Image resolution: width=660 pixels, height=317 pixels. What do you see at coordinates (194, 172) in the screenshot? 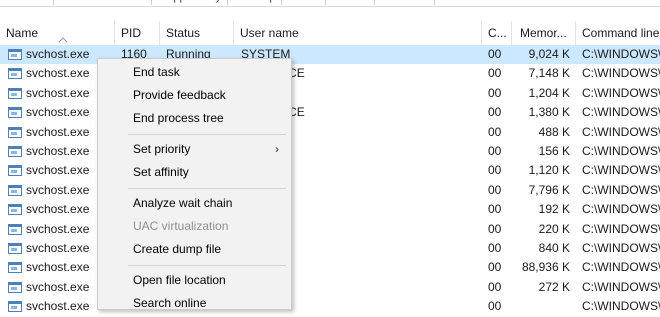
I see `menu-item-set-affinity: Set affinity` at bounding box center [194, 172].